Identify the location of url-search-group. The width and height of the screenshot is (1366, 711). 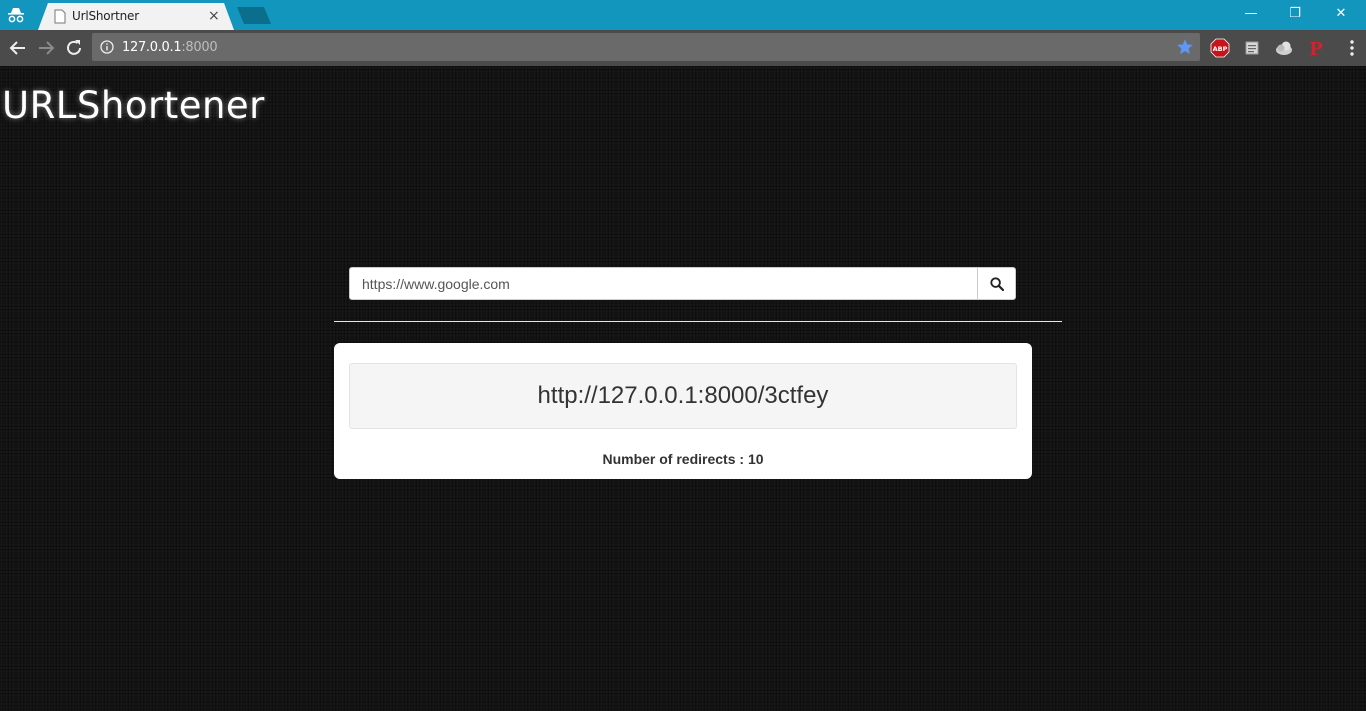
(682, 283).